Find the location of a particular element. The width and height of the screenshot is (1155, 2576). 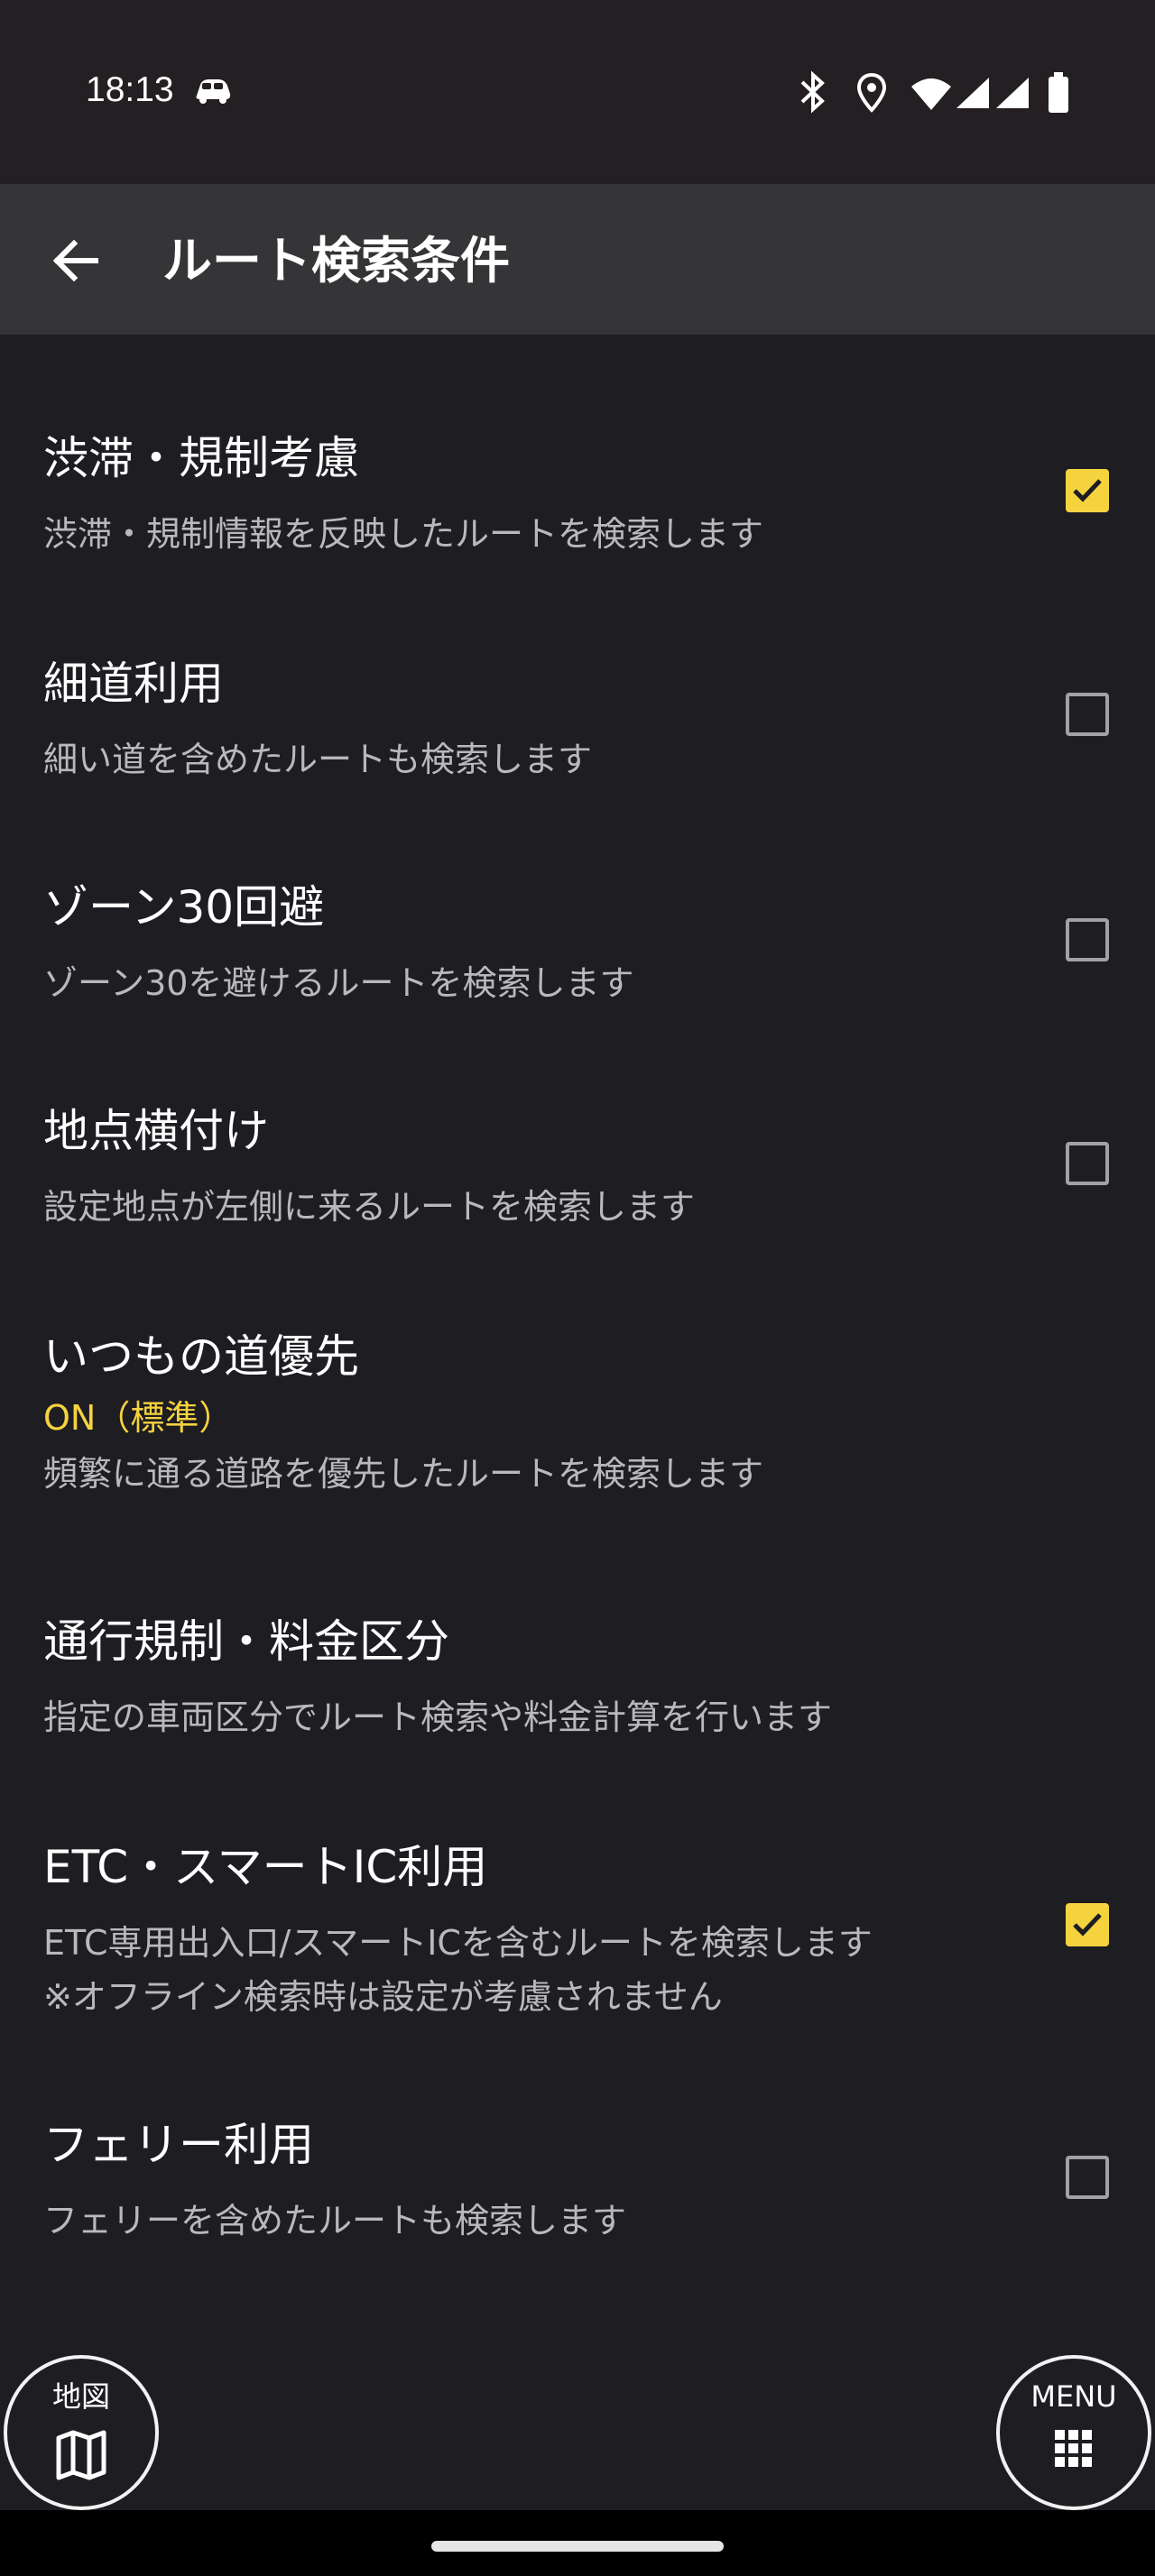

wifi-icon is located at coordinates (931, 94).